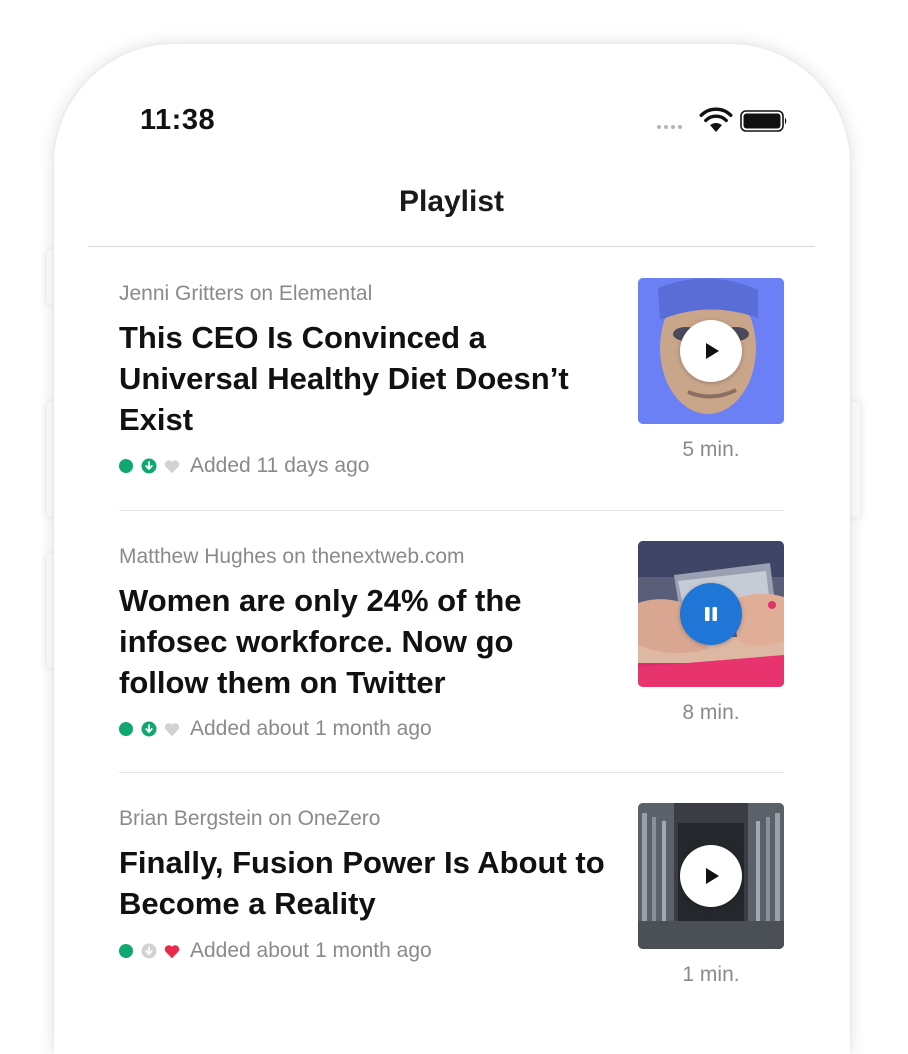 The image size is (908, 1054). Describe the element at coordinates (763, 121) in the screenshot. I see `battery-icon` at that location.